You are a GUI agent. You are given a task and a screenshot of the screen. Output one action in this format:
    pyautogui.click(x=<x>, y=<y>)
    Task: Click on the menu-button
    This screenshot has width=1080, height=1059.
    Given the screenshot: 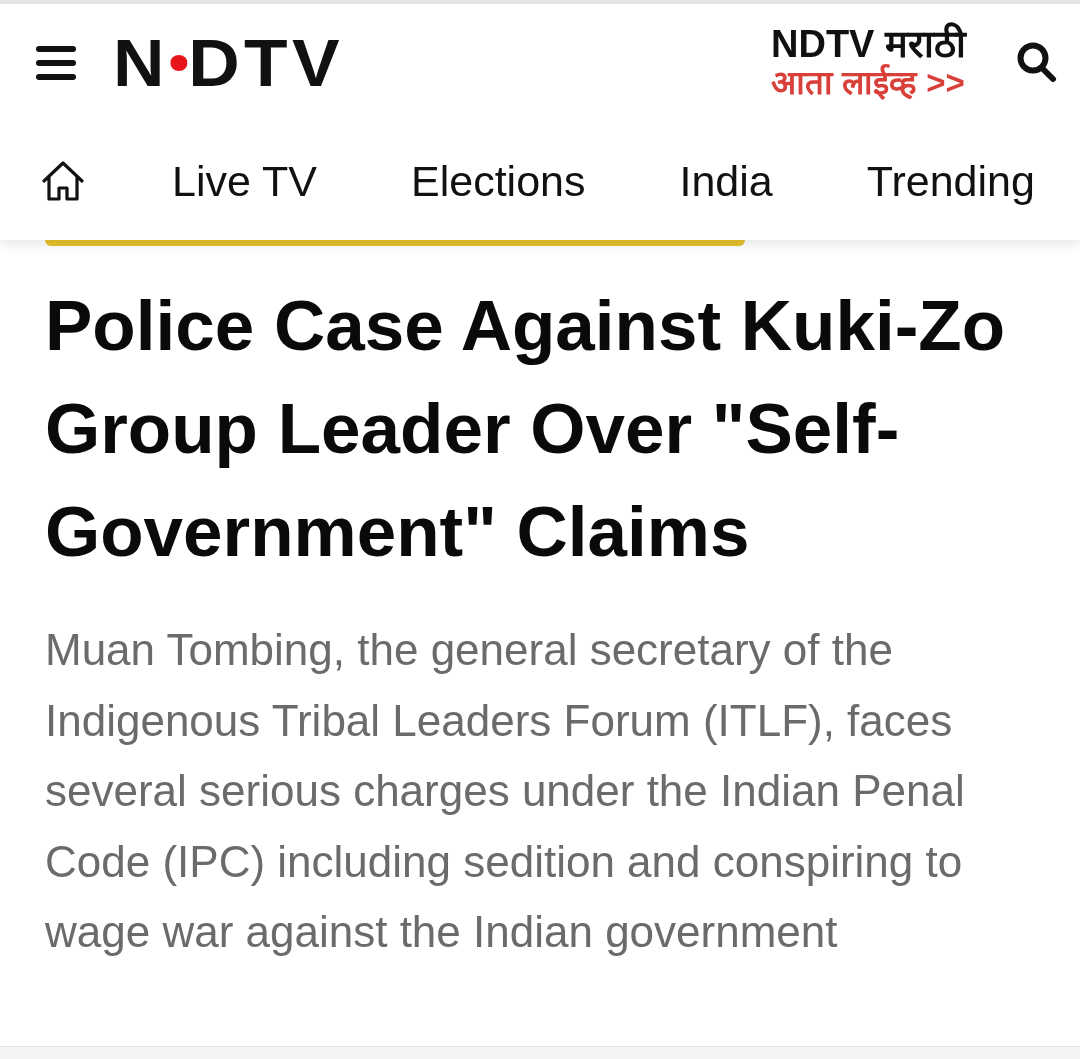 What is the action you would take?
    pyautogui.click(x=56, y=63)
    